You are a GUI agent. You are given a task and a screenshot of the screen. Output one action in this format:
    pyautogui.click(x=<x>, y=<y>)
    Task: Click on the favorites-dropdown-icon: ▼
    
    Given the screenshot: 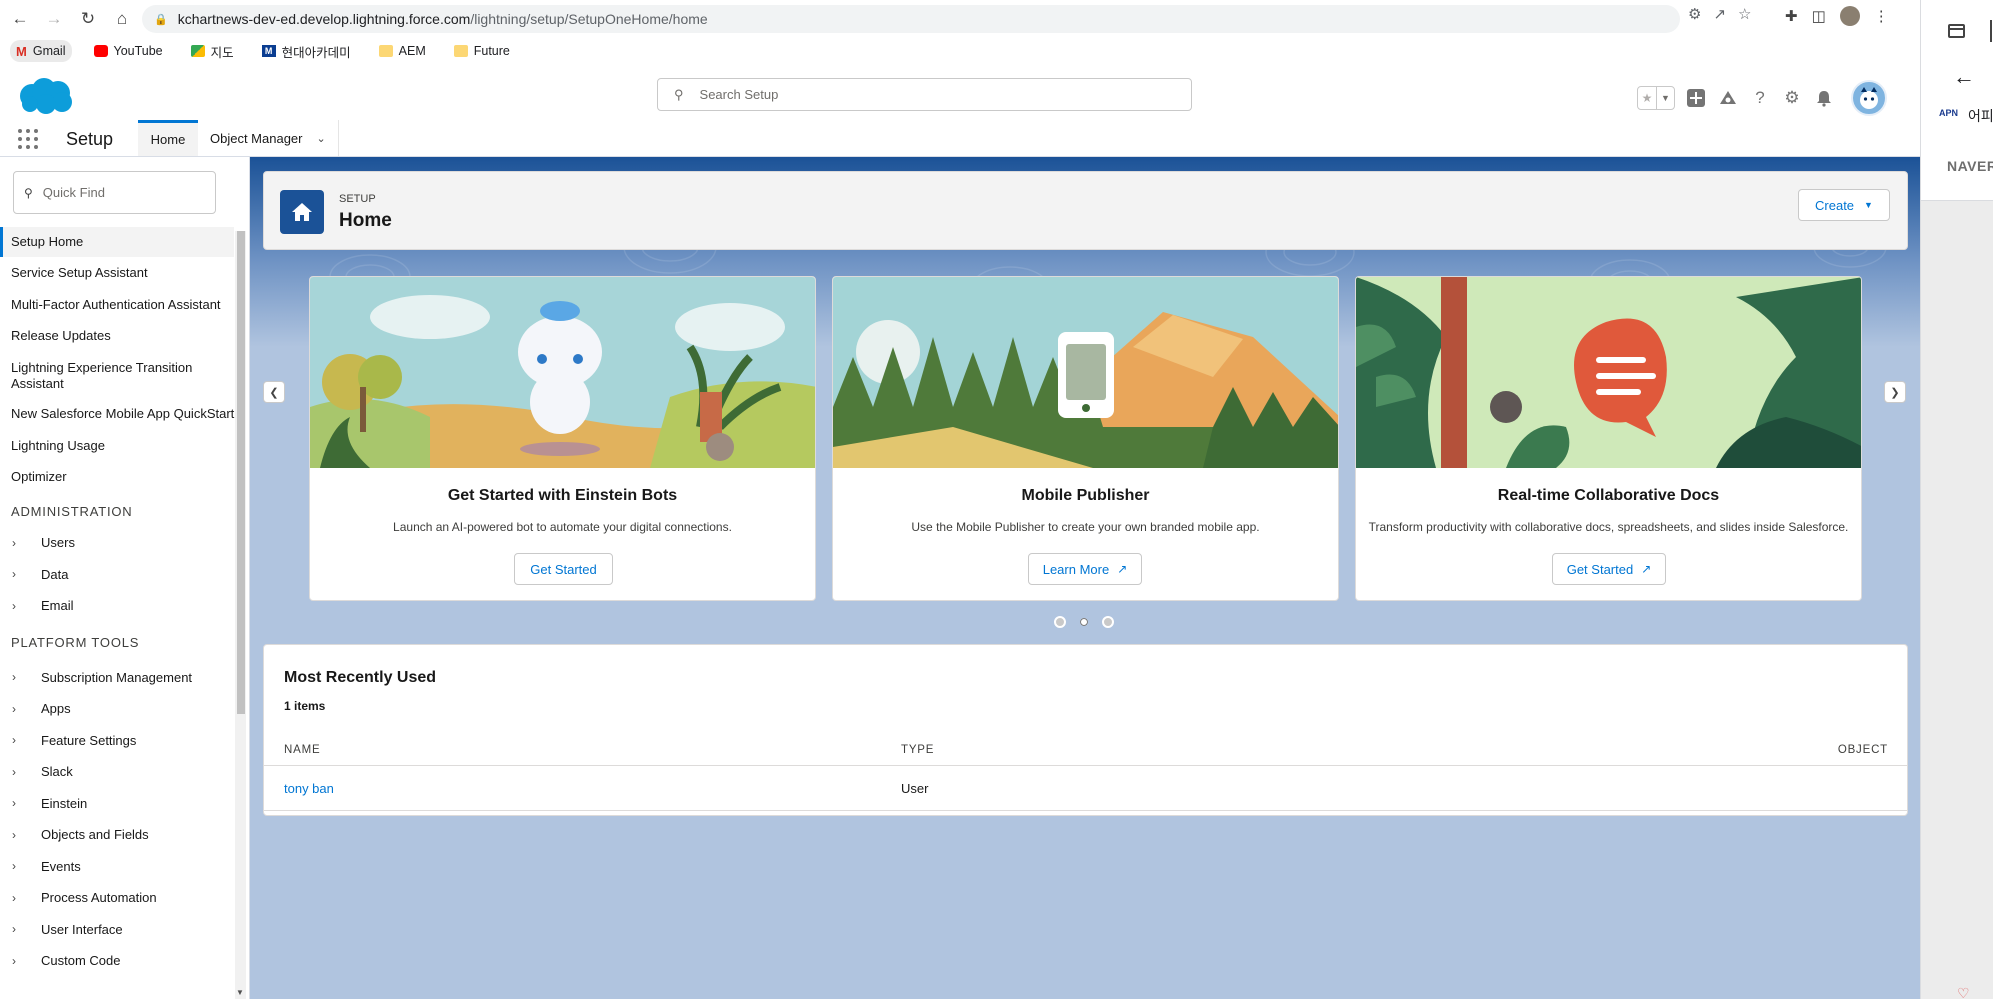 What is the action you would take?
    pyautogui.click(x=1665, y=98)
    